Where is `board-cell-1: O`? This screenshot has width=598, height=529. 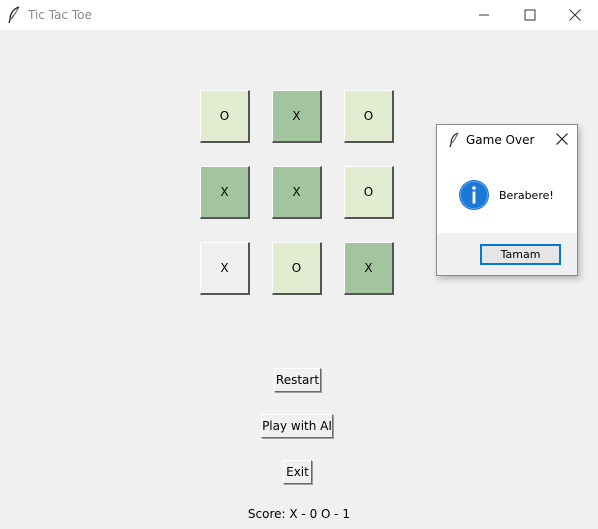
board-cell-1: O is located at coordinates (225, 116).